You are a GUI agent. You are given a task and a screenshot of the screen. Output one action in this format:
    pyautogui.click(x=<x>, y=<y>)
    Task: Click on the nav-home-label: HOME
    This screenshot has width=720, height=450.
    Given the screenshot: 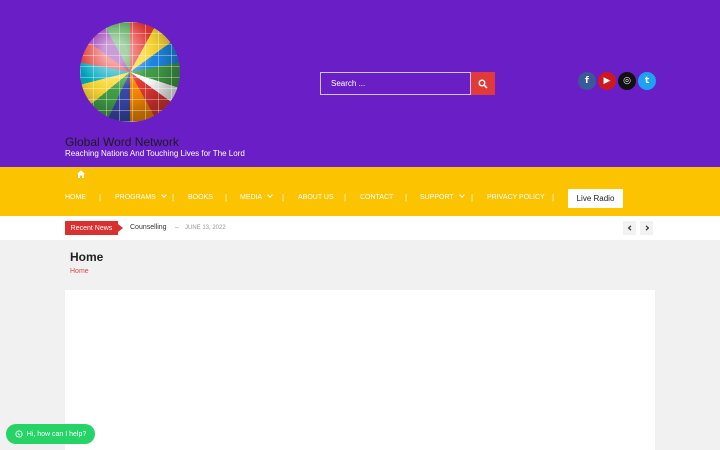 What is the action you would take?
    pyautogui.click(x=75, y=197)
    